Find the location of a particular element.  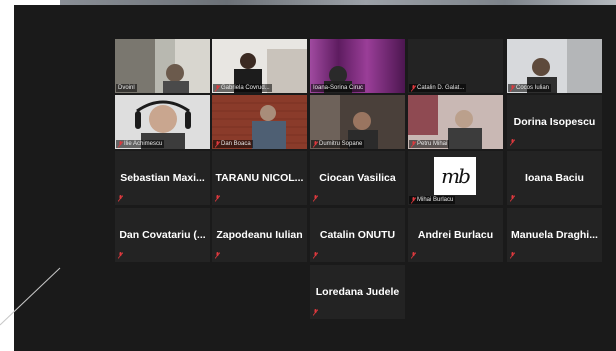

participant-name: Andrei Burlacu is located at coordinates (455, 235).